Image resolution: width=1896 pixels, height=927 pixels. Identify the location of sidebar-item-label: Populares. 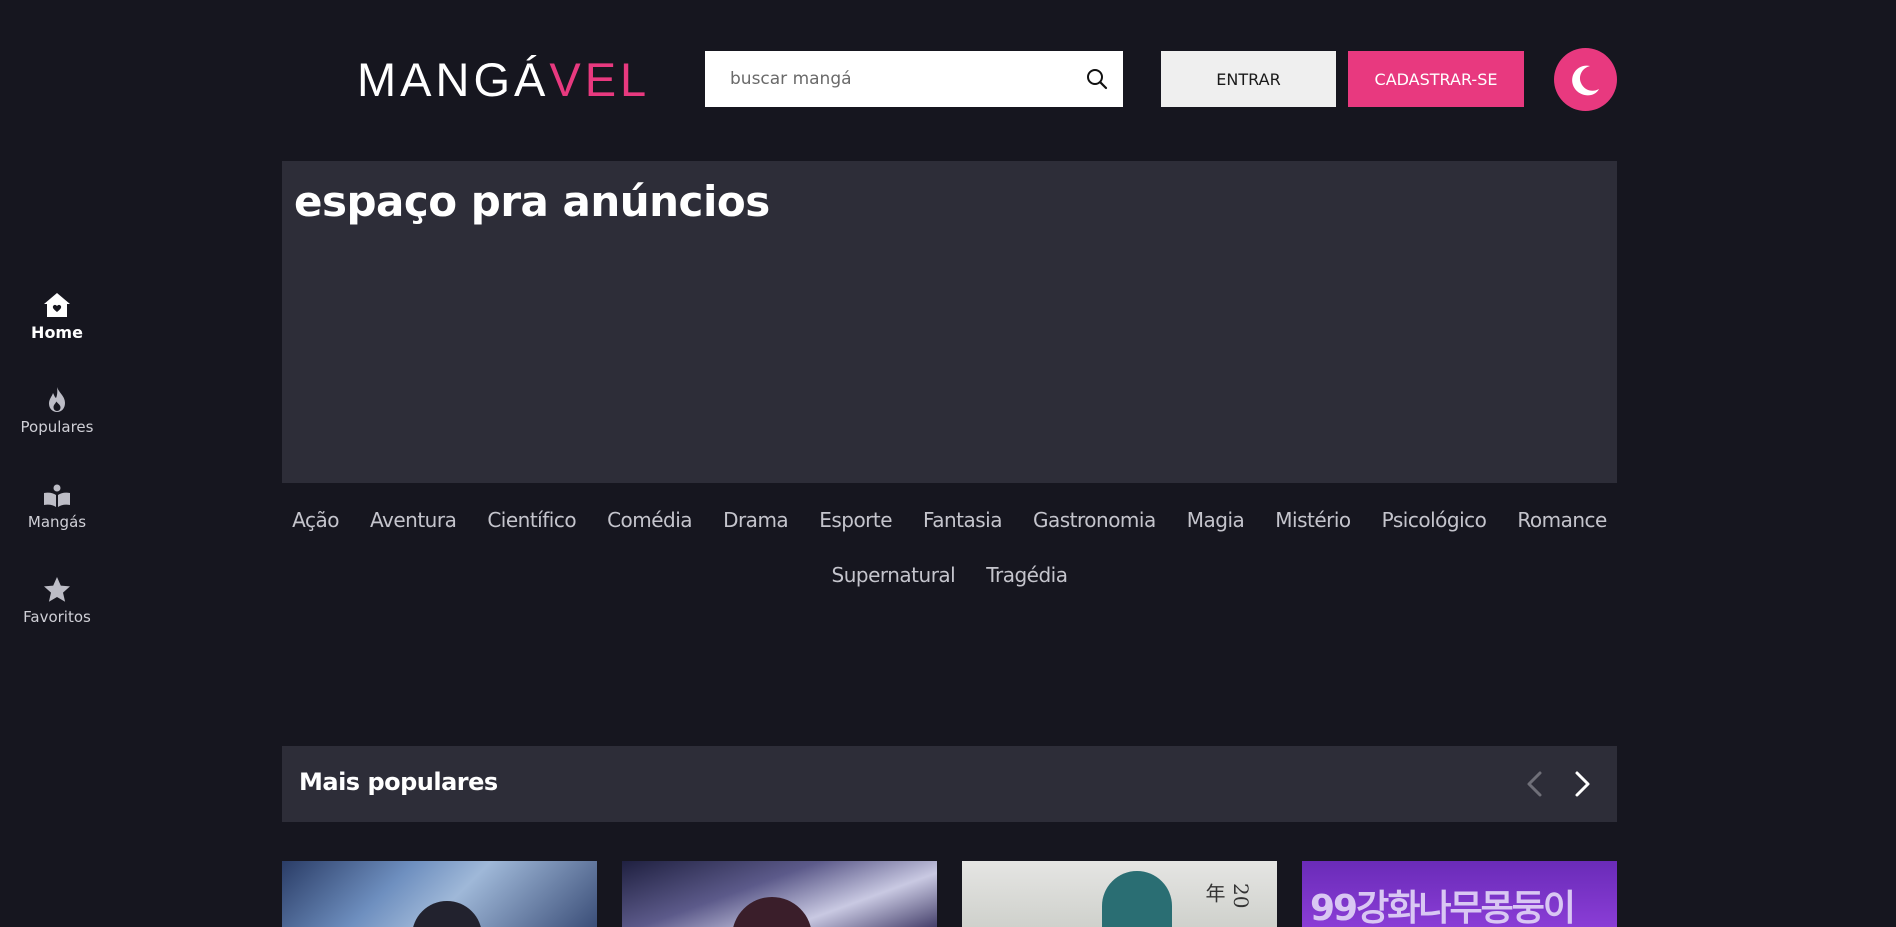
(57, 427).